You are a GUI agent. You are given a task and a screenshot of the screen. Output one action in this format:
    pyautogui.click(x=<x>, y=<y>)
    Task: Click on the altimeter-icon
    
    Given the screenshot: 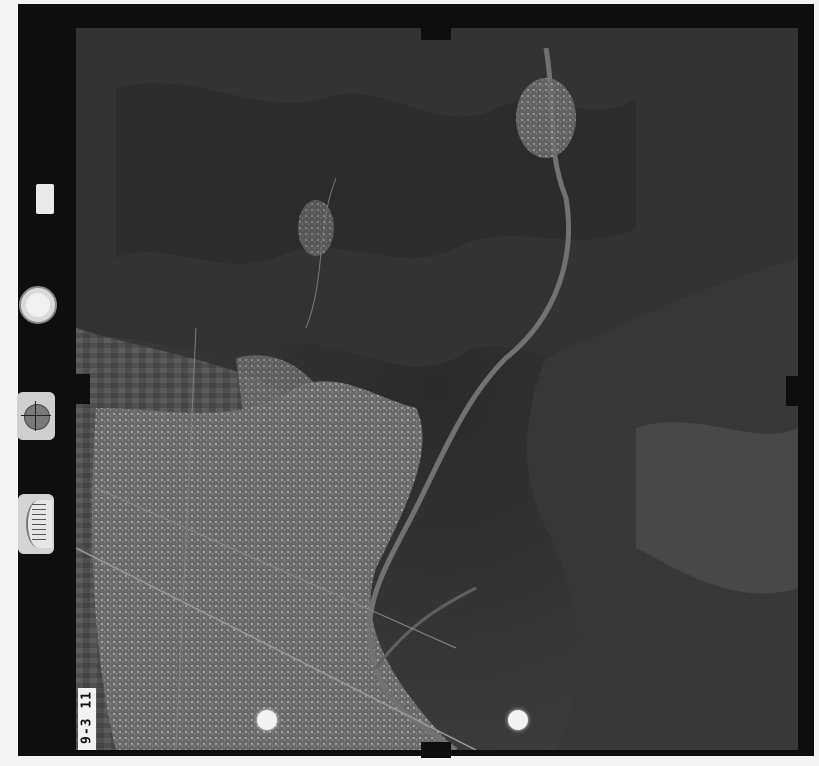 What is the action you would take?
    pyautogui.click(x=36, y=524)
    